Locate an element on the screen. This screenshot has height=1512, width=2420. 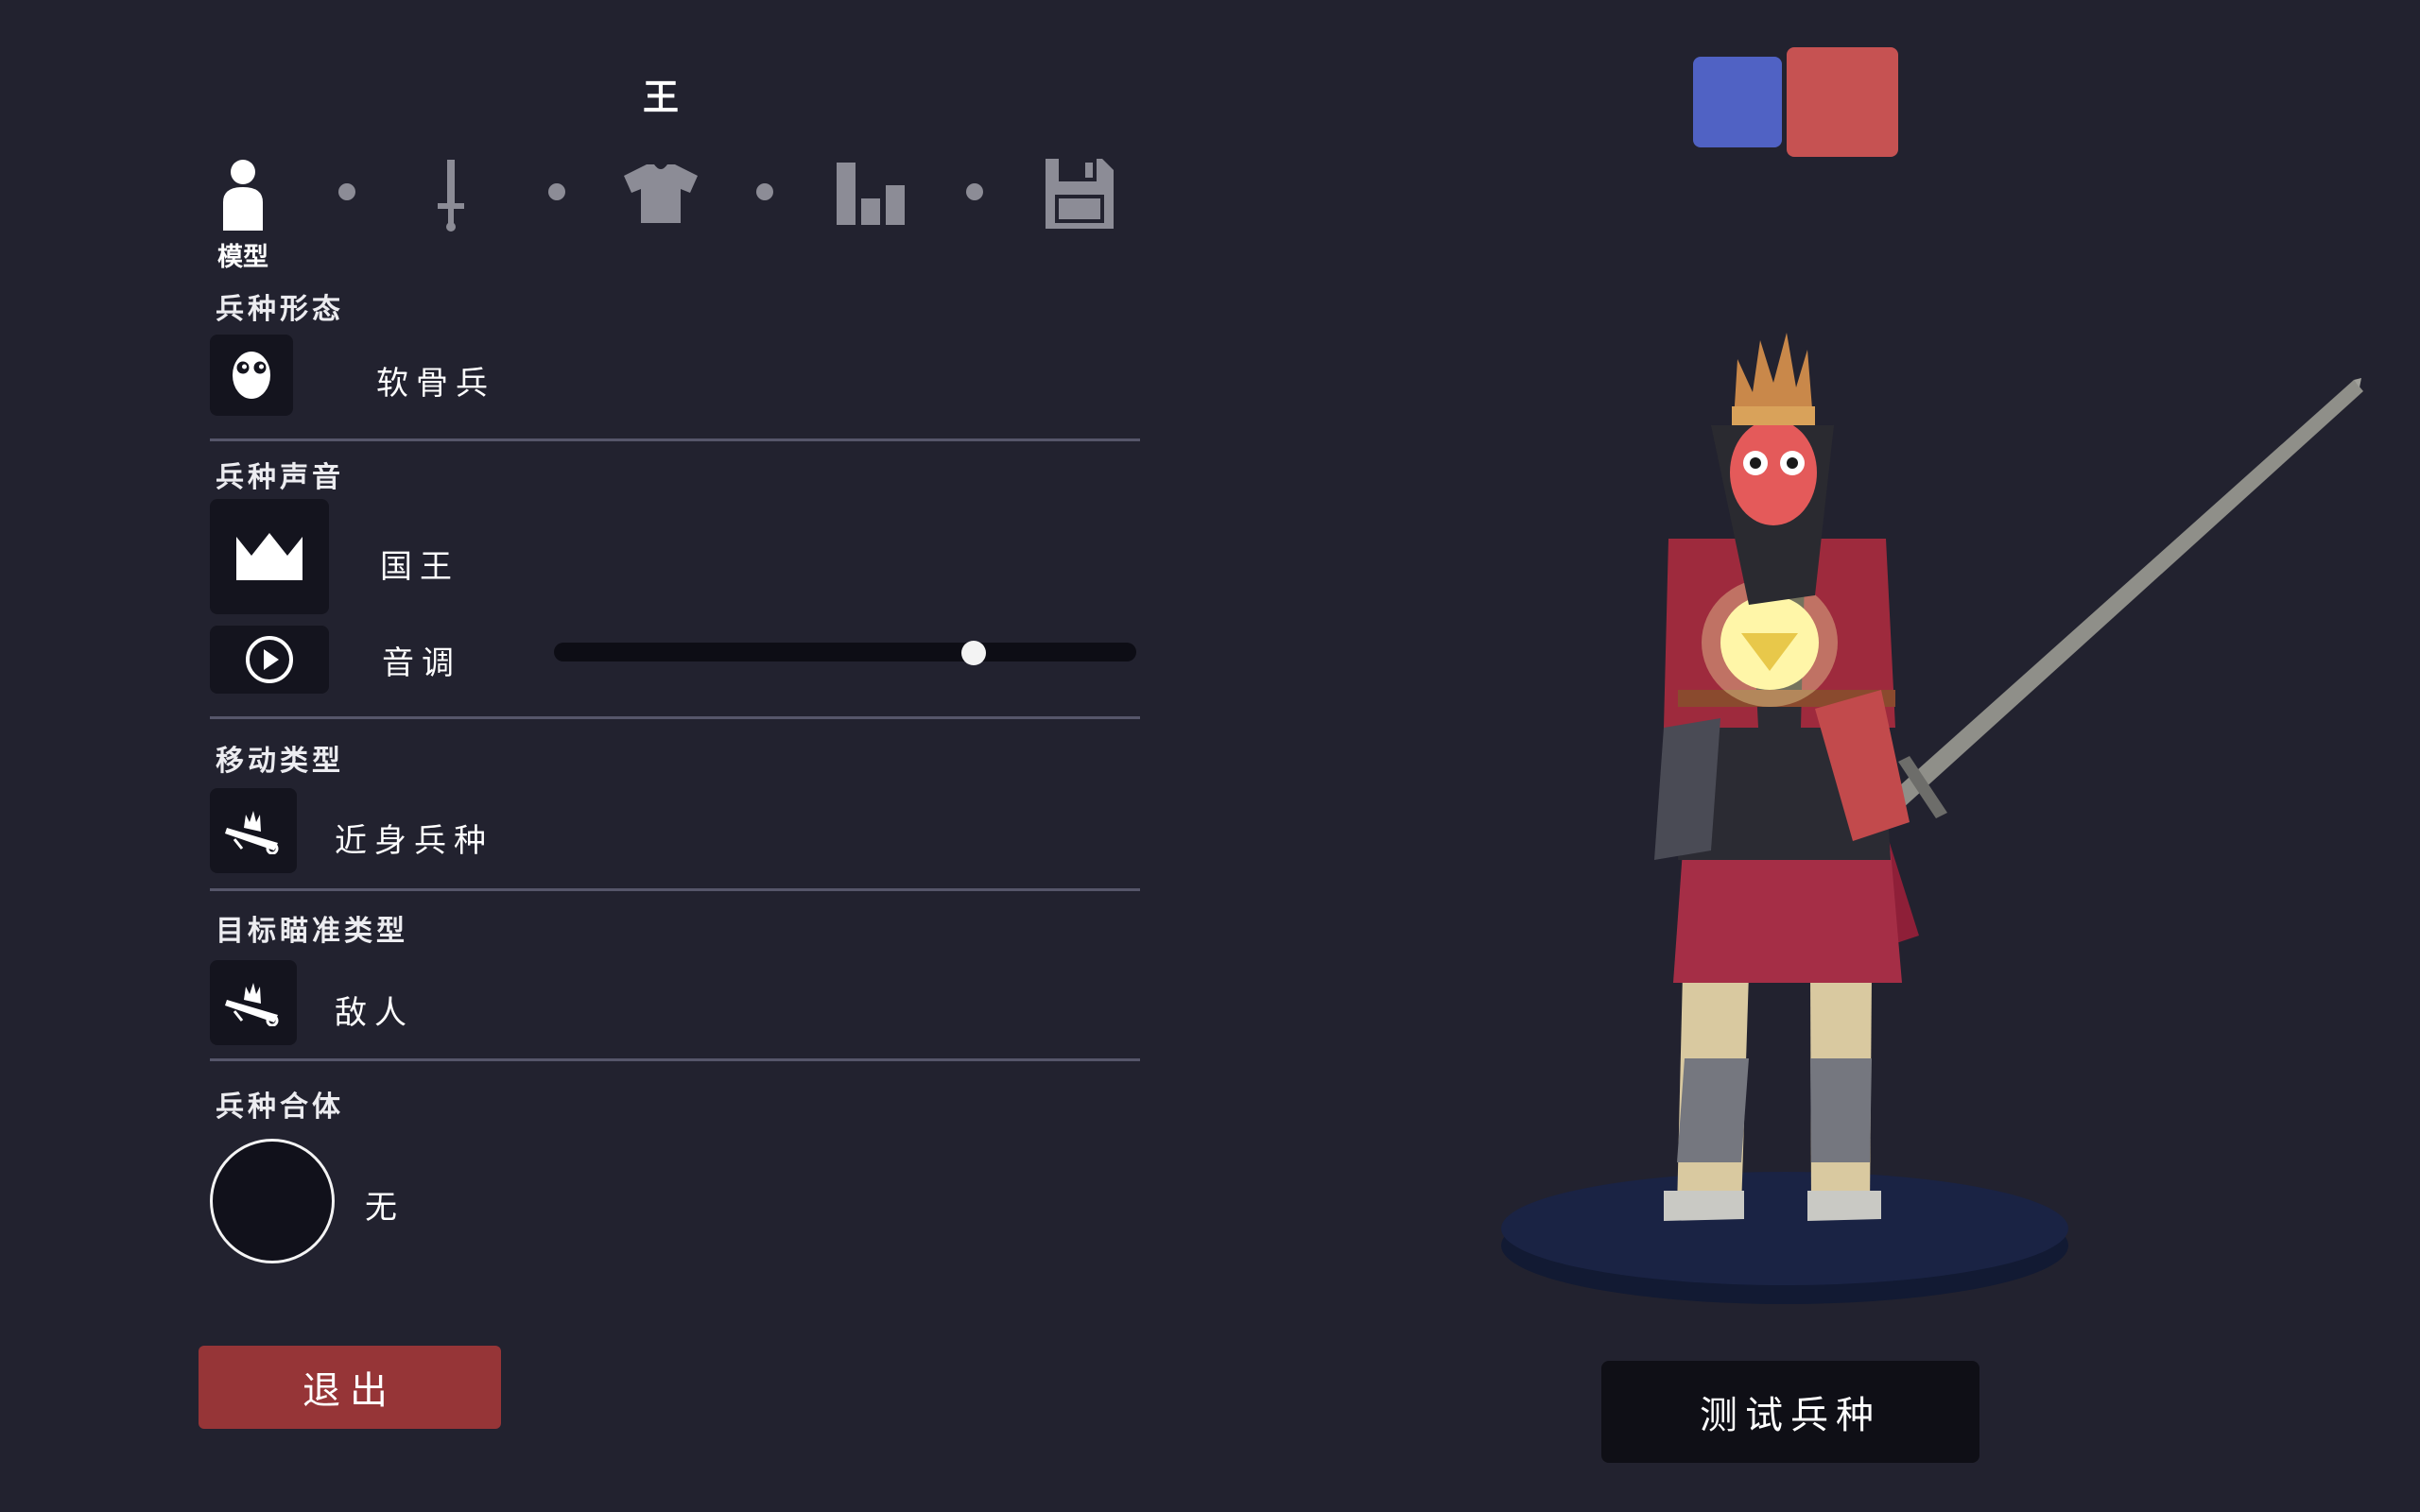
nav-active-caption: 模型 is located at coordinates (242, 257).